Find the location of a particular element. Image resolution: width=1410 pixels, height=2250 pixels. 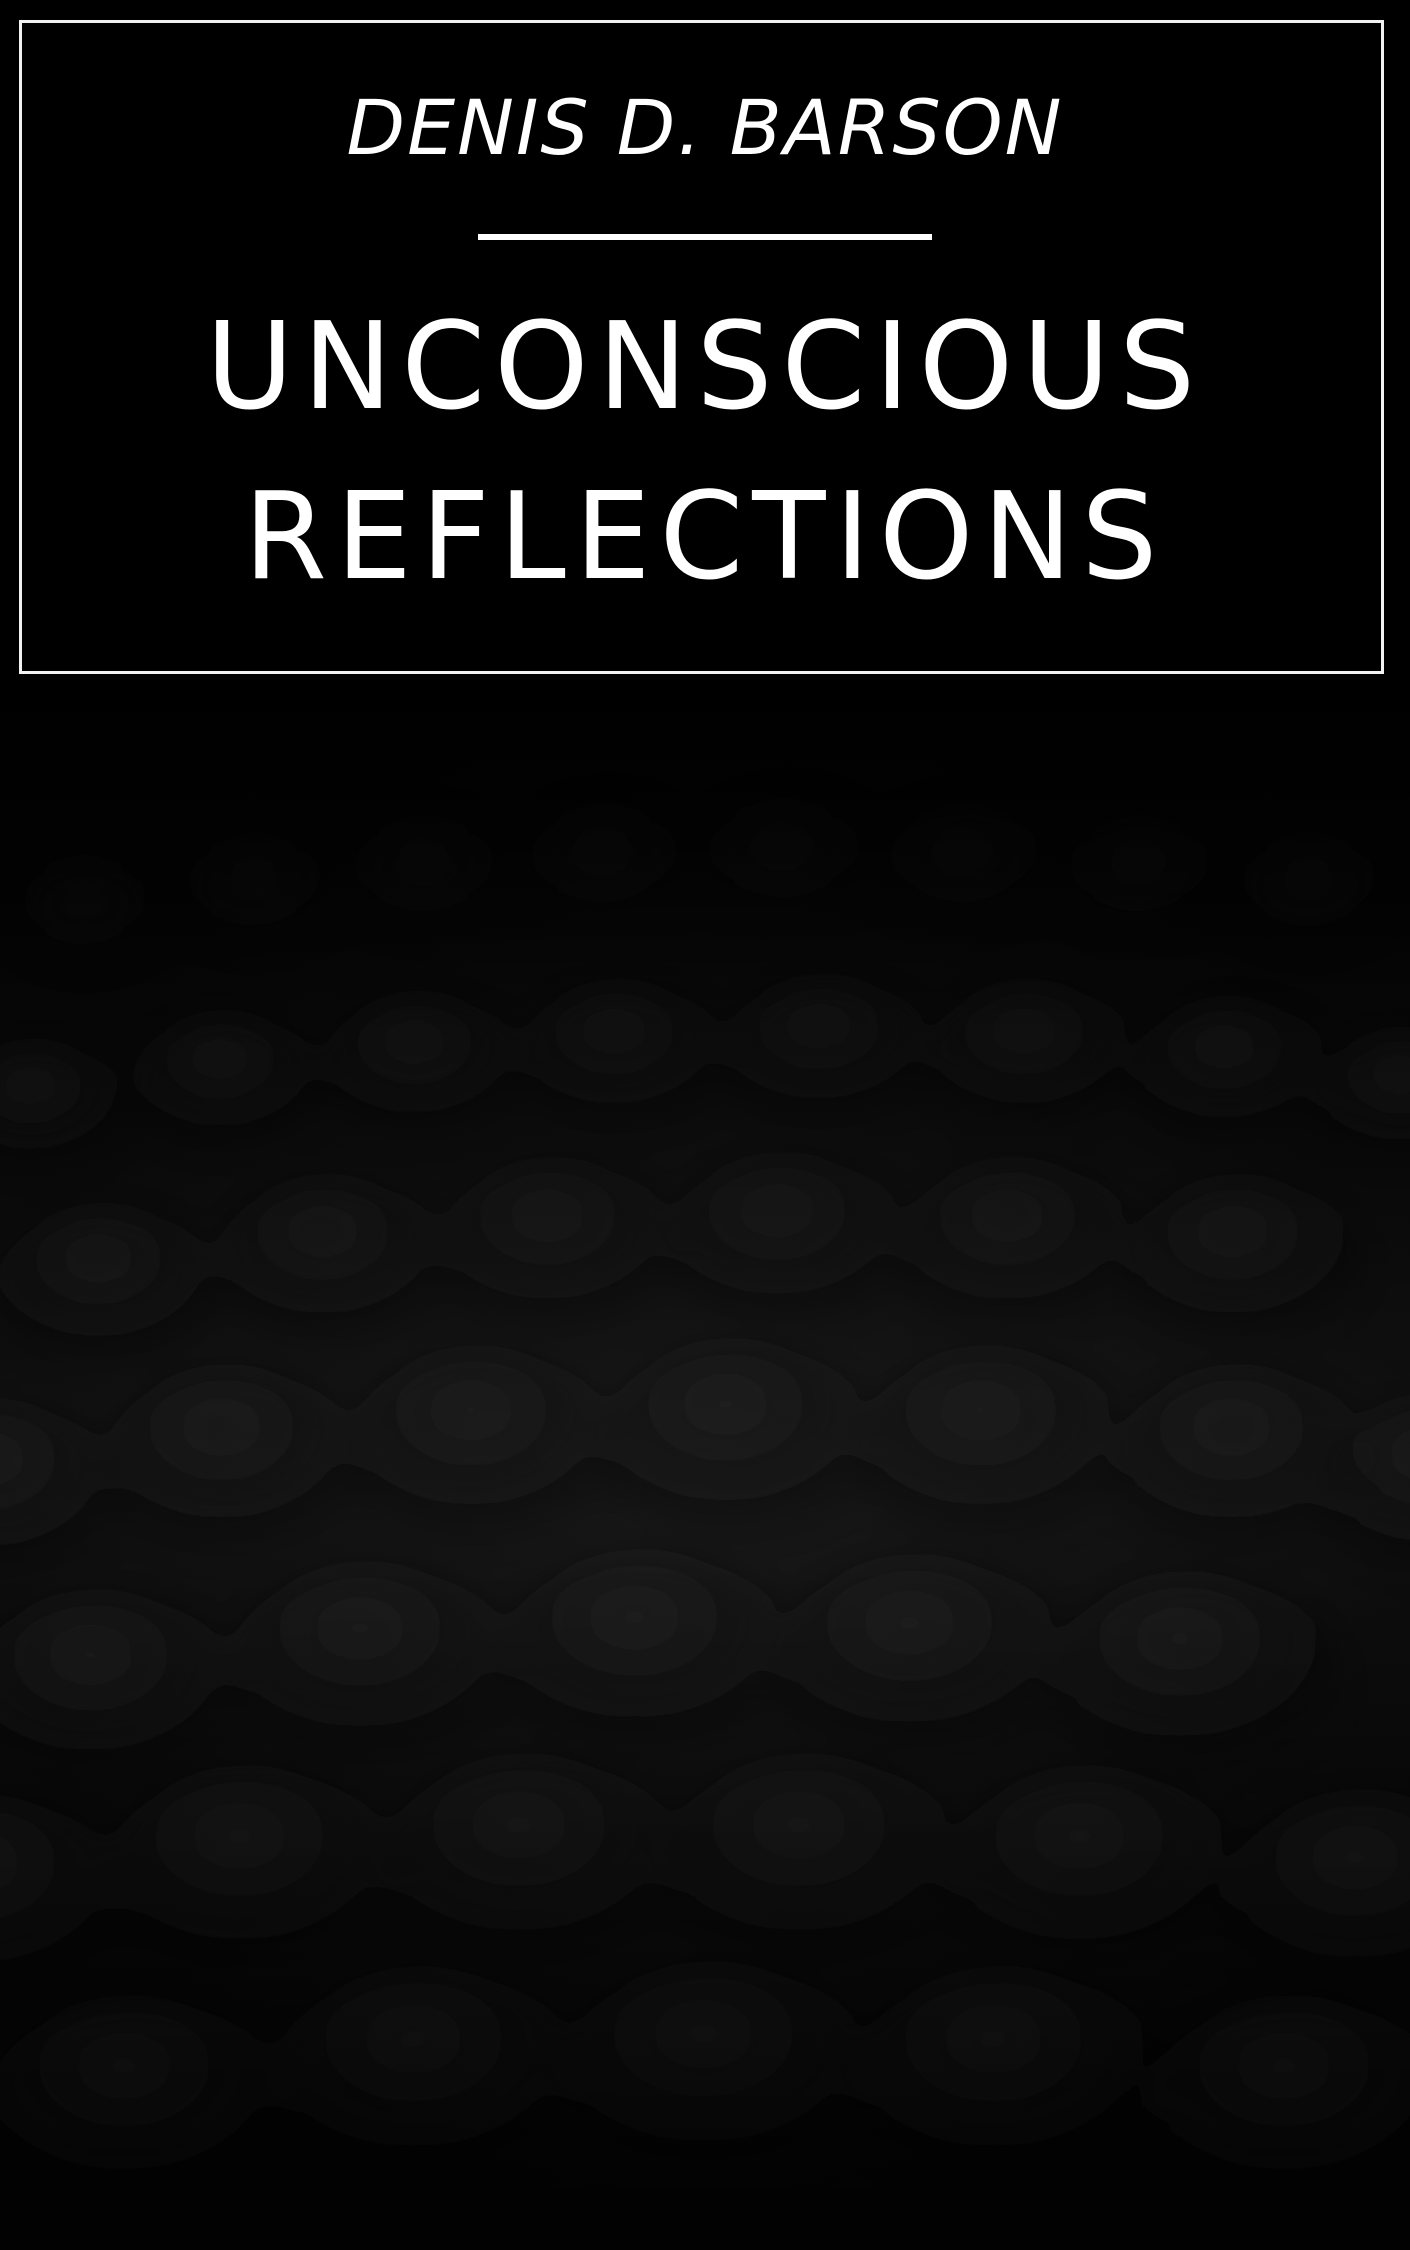

author-name: DENIS D. BARSON is located at coordinates (705, 127).